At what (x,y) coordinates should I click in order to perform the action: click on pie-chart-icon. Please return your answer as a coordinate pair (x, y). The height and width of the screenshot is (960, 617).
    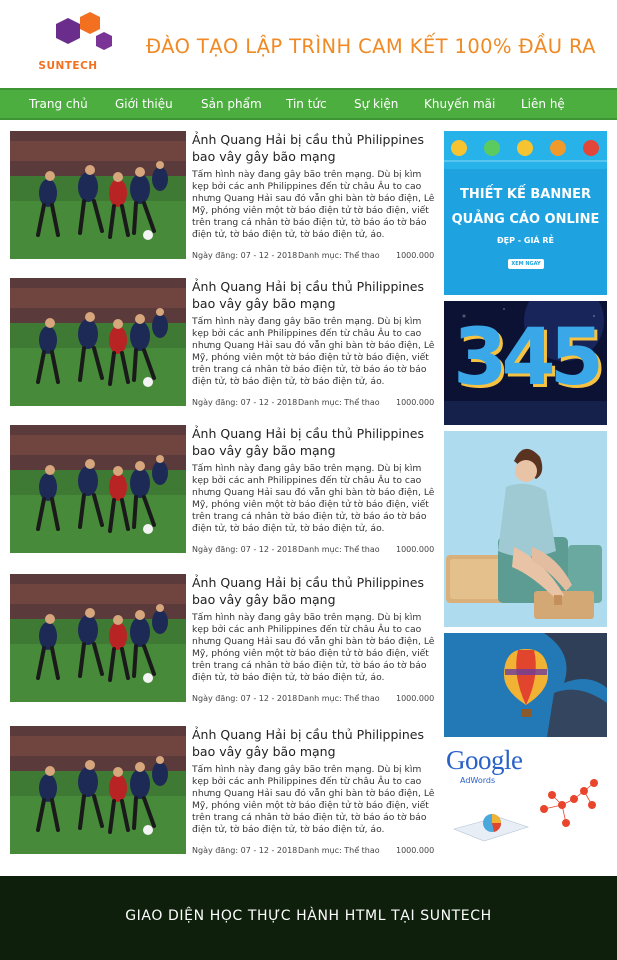
    Looking at the image, I should click on (491, 828).